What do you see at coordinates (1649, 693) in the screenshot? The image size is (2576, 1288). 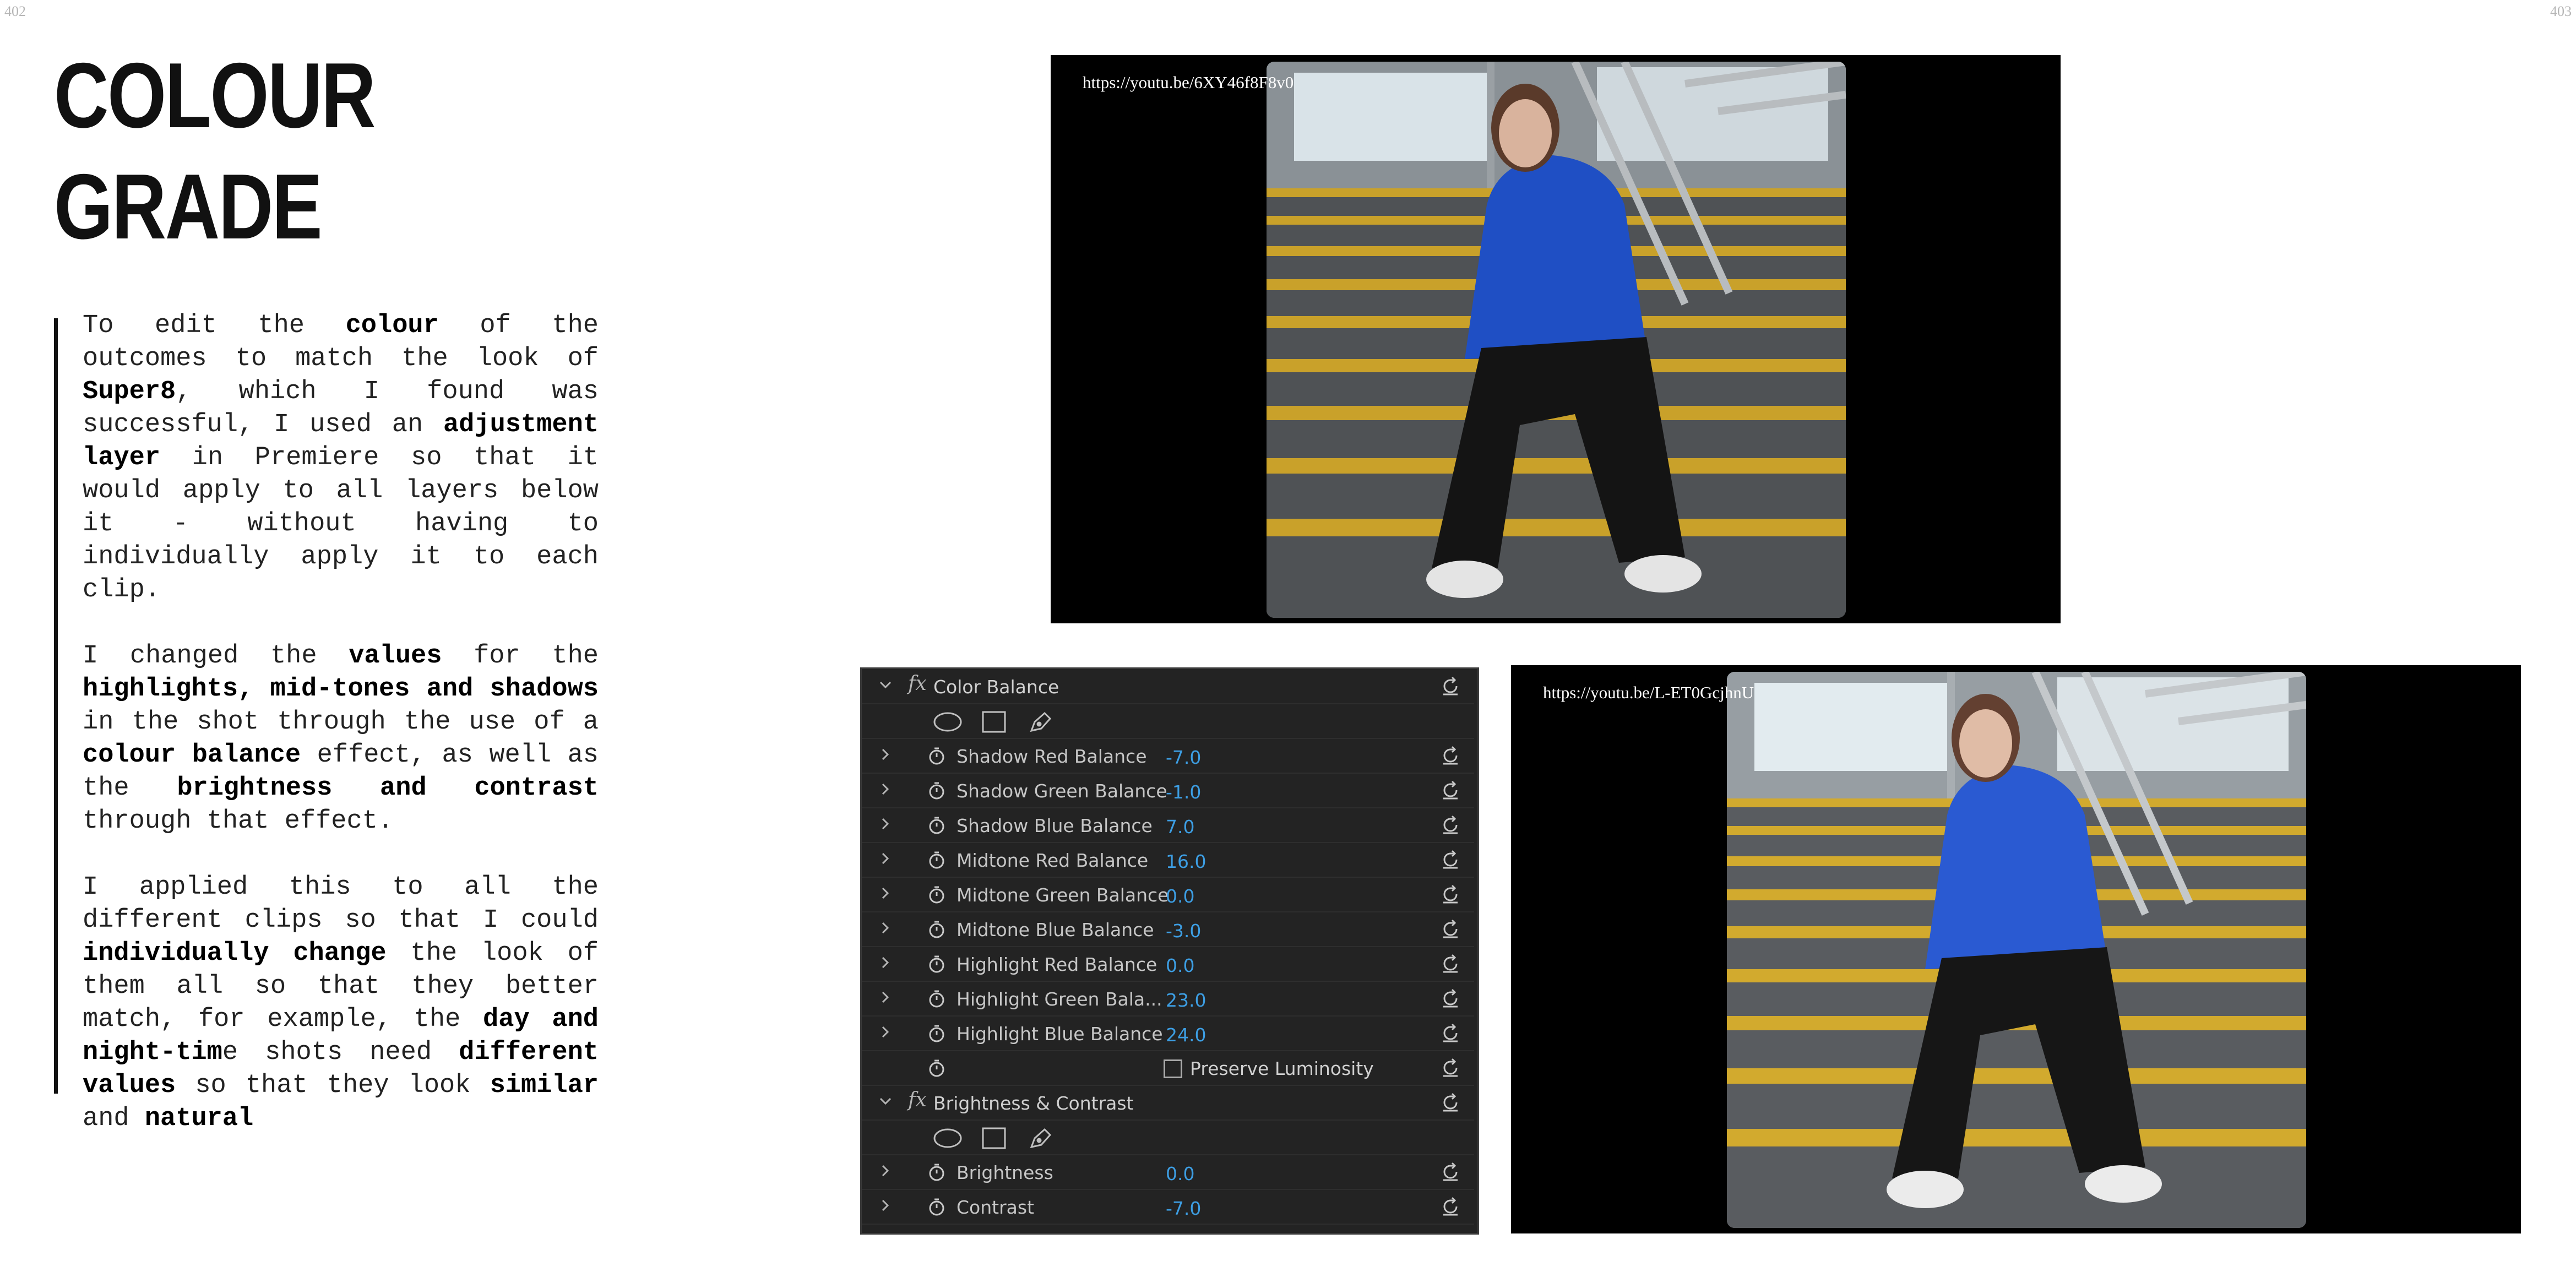 I see `video-url-bottom: https://youtu.be/L-ET0GcjhnU` at bounding box center [1649, 693].